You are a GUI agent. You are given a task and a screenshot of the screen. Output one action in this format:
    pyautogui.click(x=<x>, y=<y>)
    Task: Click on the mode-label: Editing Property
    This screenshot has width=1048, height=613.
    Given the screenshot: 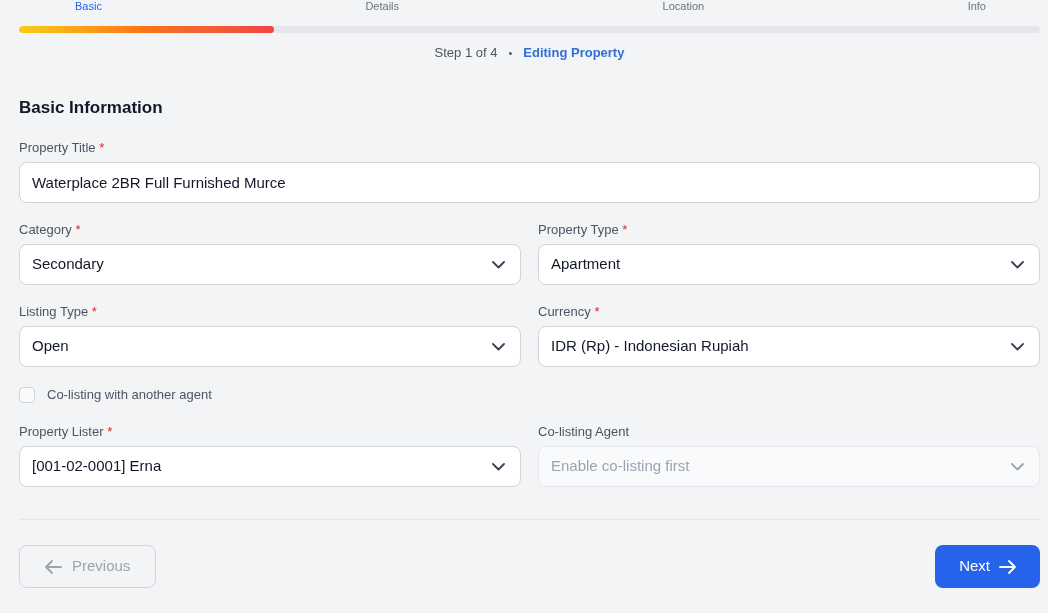 What is the action you would take?
    pyautogui.click(x=574, y=53)
    